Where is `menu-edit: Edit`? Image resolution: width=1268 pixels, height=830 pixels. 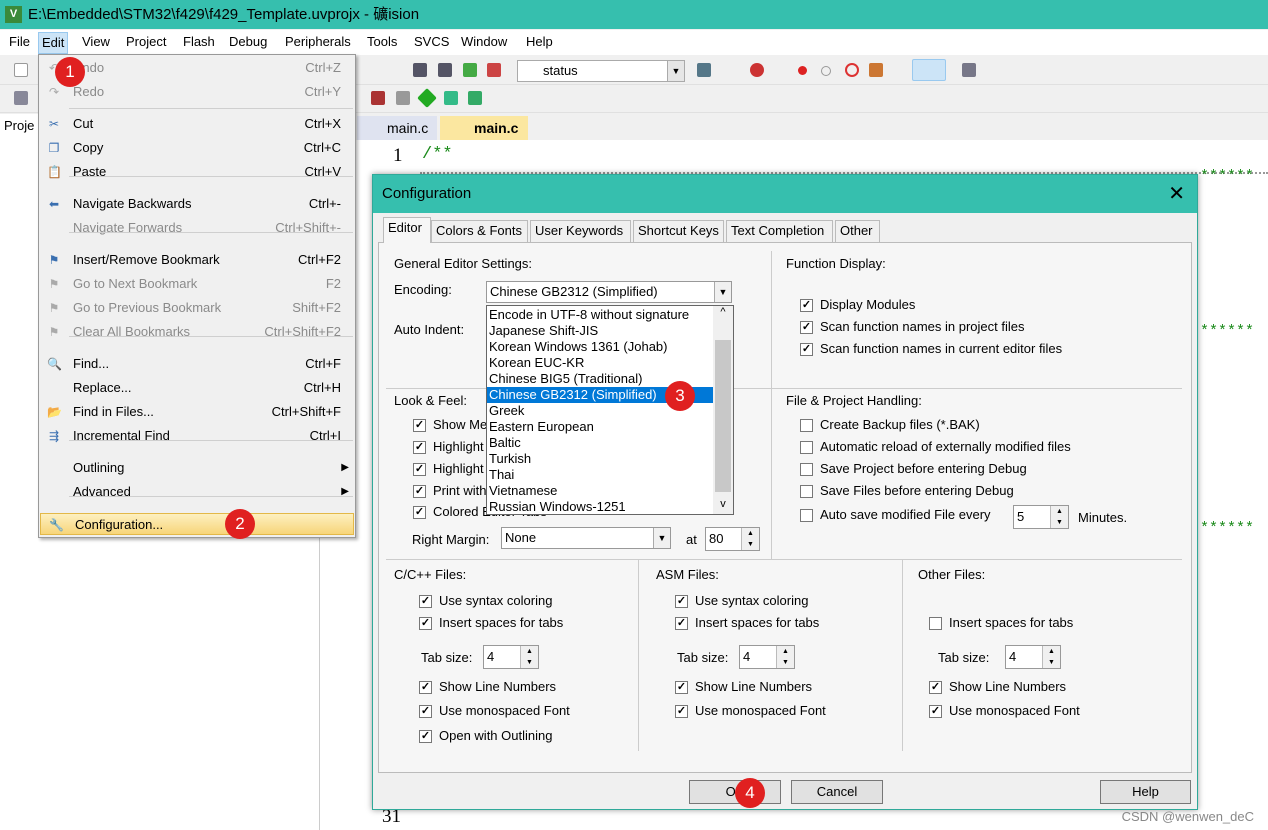
menu-edit: Edit is located at coordinates (53, 43).